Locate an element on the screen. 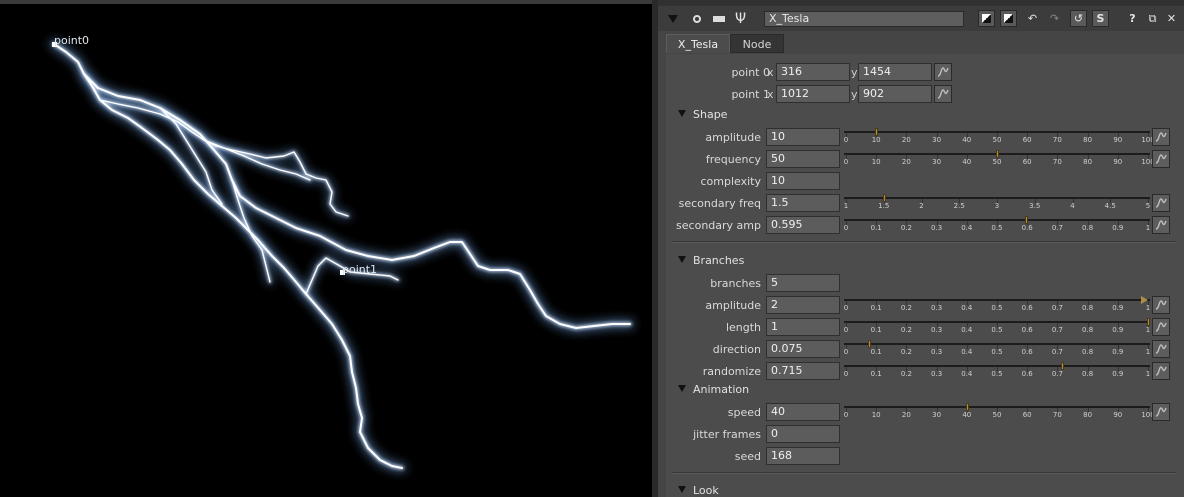  tab-x-tesla: X_Tesla is located at coordinates (698, 43).